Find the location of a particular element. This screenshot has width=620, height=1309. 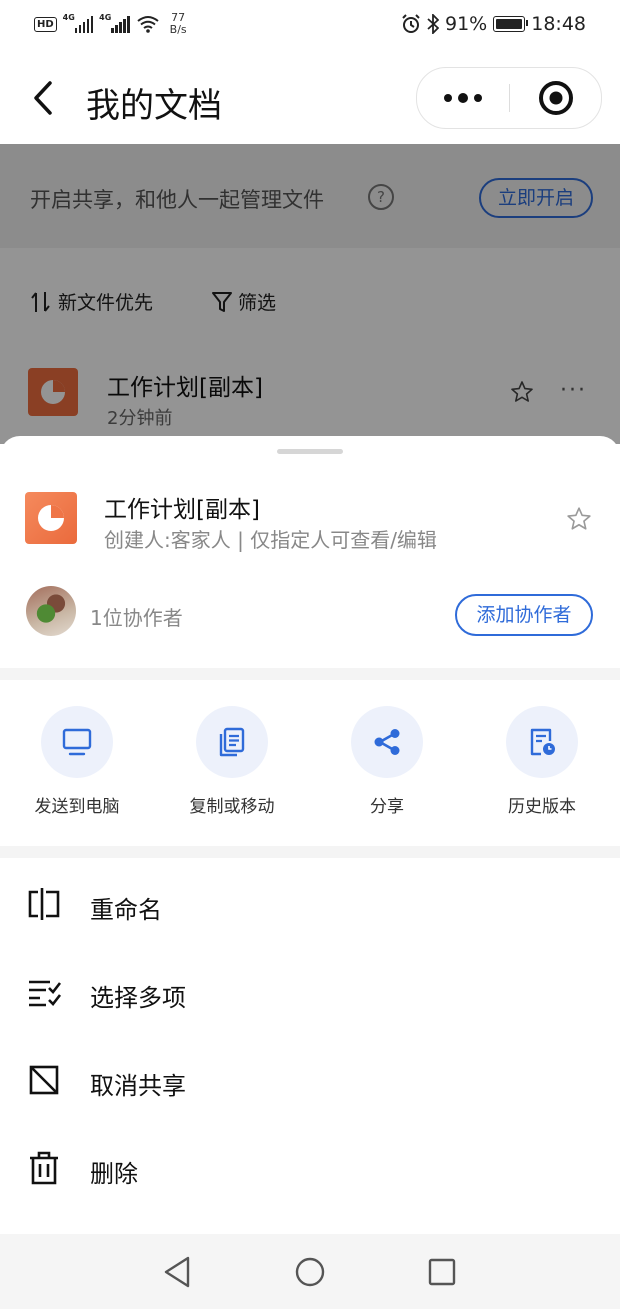

status-right: 91% 18:48 is located at coordinates (493, 24).